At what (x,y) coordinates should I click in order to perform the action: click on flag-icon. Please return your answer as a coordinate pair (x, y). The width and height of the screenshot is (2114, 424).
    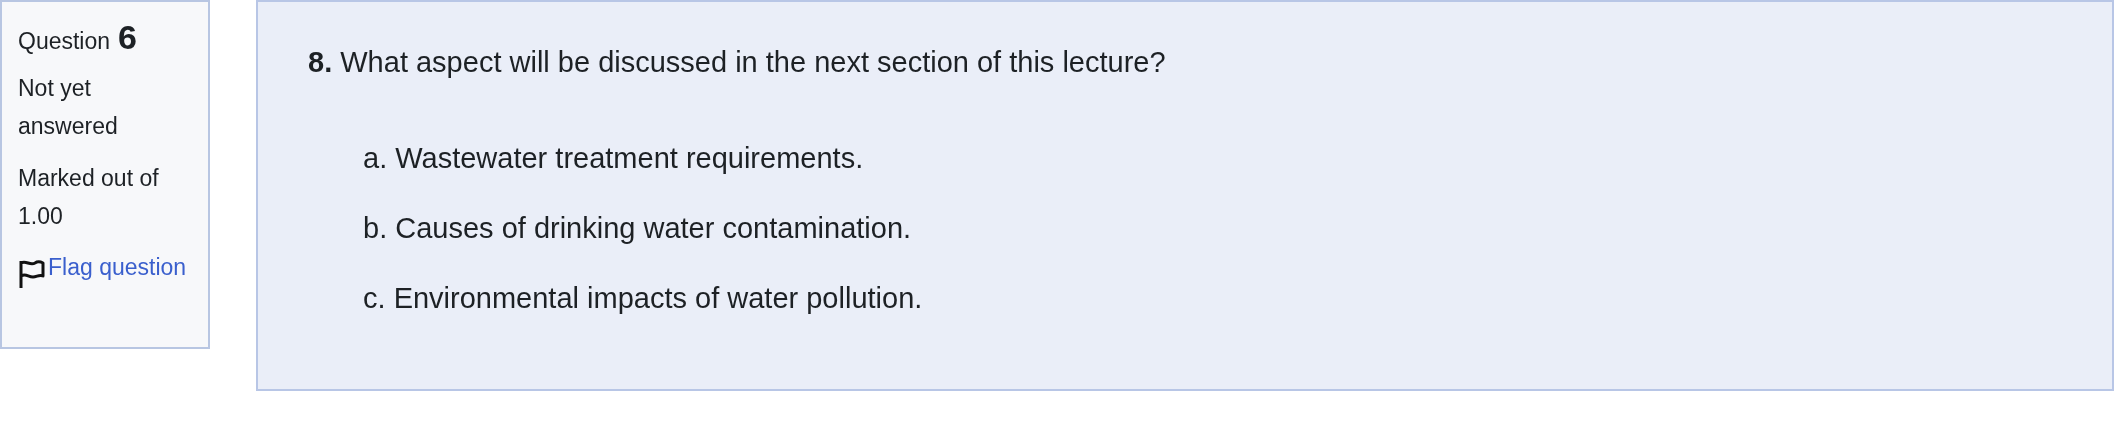
    Looking at the image, I should click on (32, 273).